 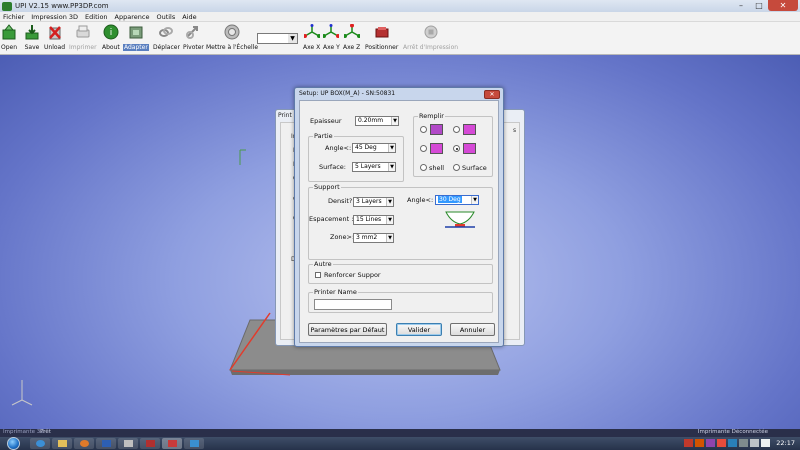 I want to click on svg-text: i, so click(x=111, y=33).